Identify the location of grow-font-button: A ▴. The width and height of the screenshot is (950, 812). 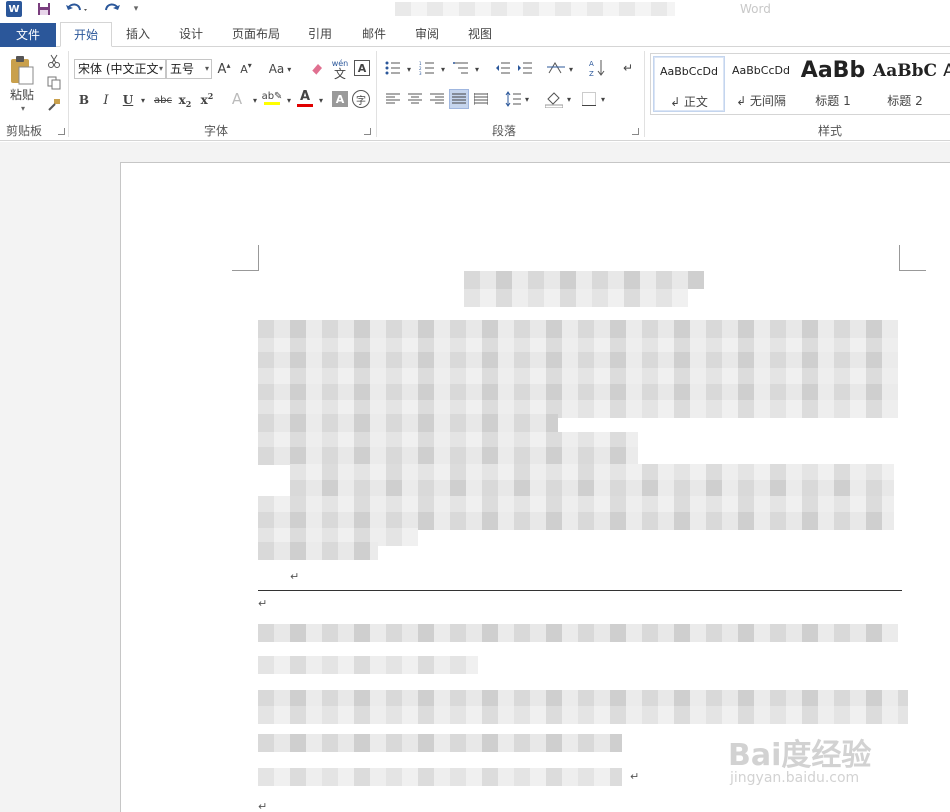
(224, 69).